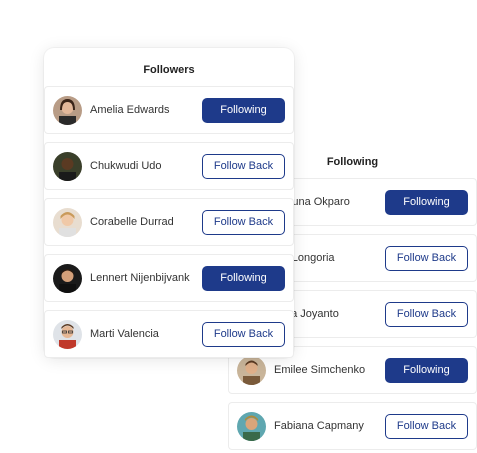 Image resolution: width=477 pixels, height=453 pixels. What do you see at coordinates (140, 278) in the screenshot?
I see `follower-row-name: Lennert Nijenbijvank` at bounding box center [140, 278].